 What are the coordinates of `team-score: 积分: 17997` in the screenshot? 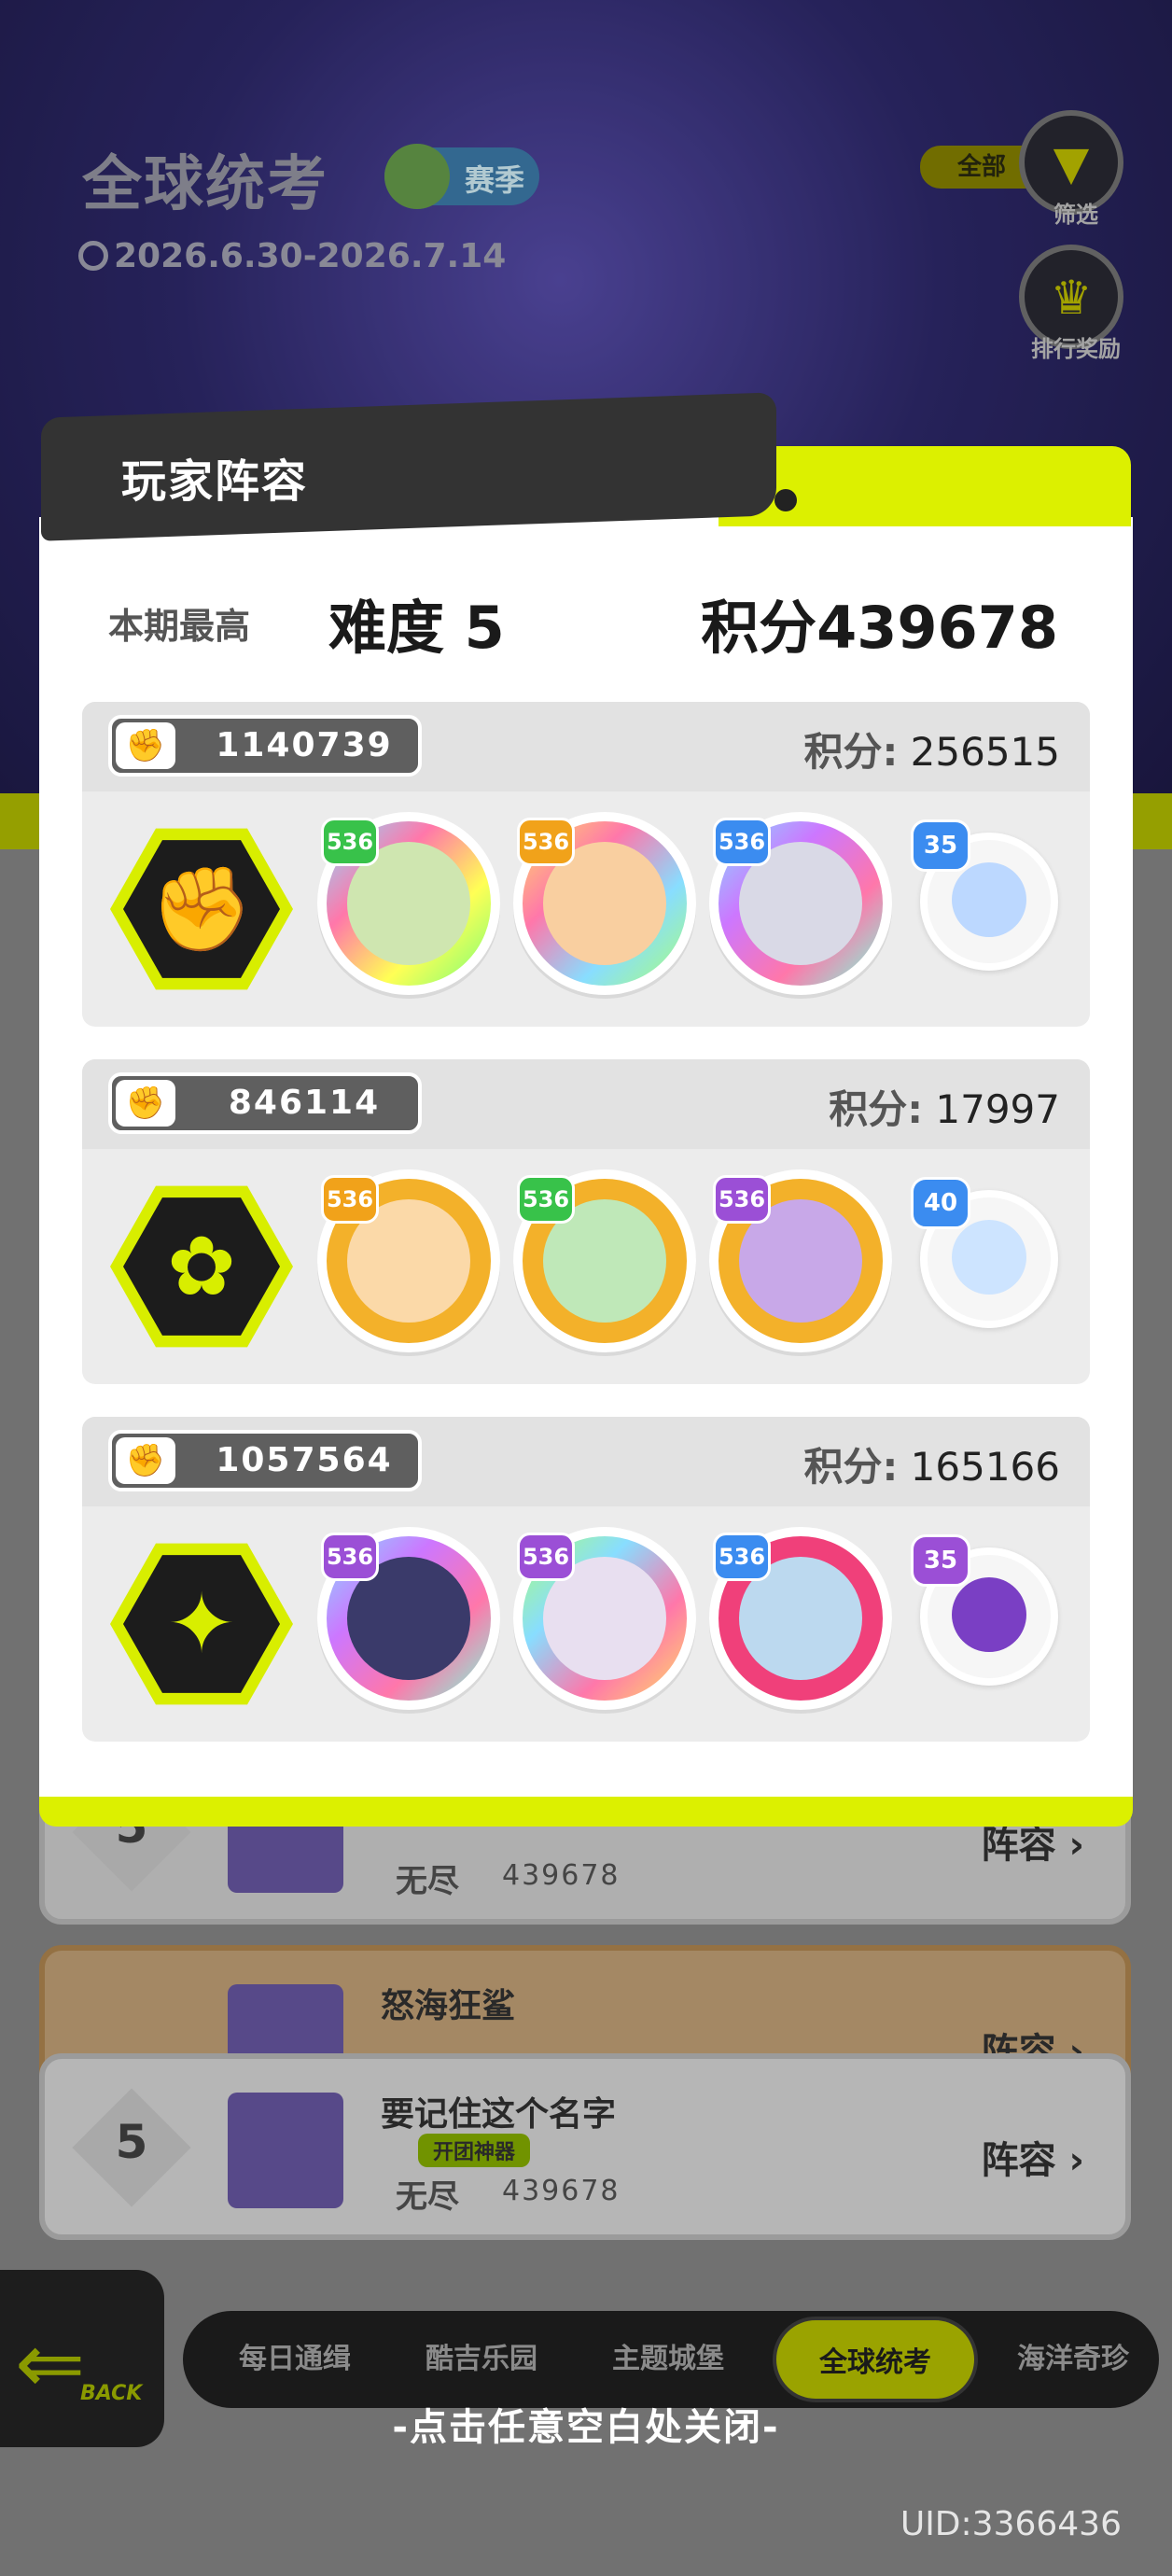 It's located at (944, 1106).